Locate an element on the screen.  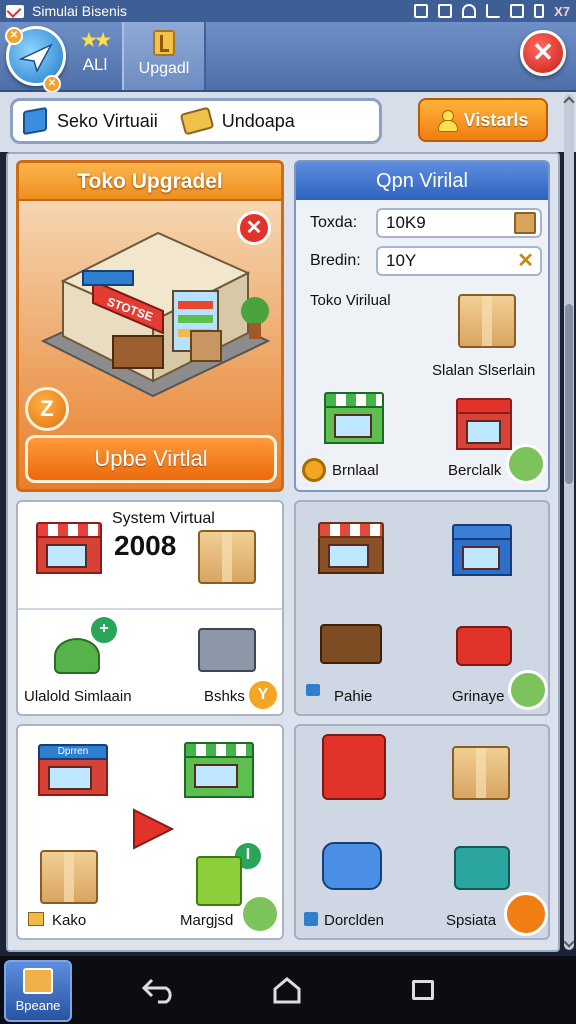
person-icon is located at coordinates (447, 121).